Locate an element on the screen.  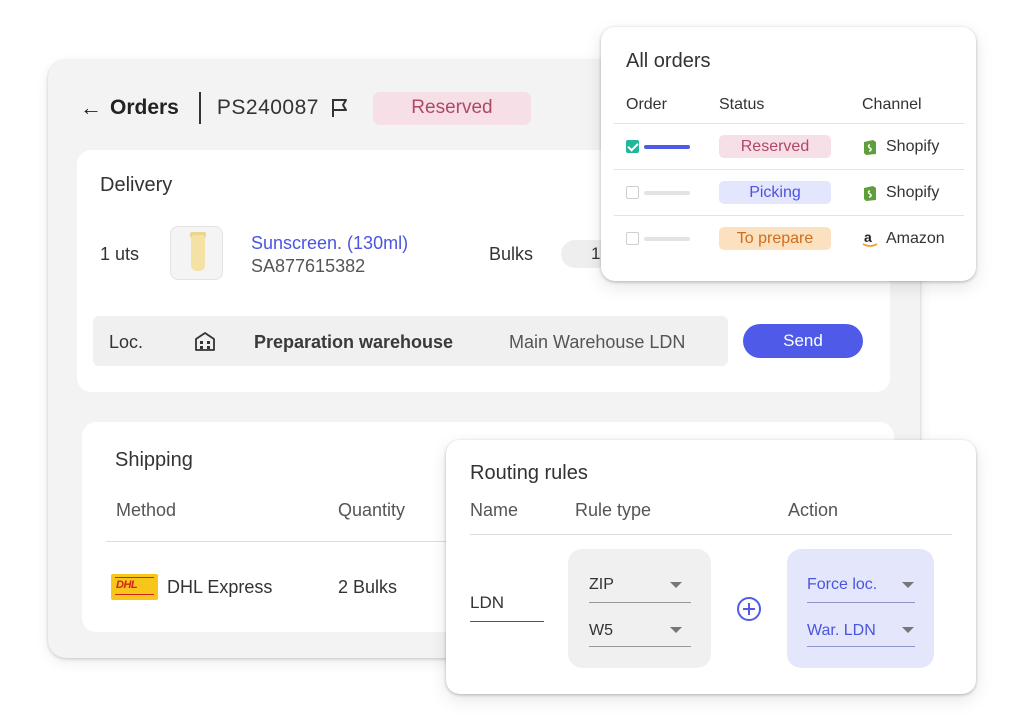
action-type-select: Force loc. is located at coordinates (842, 585).